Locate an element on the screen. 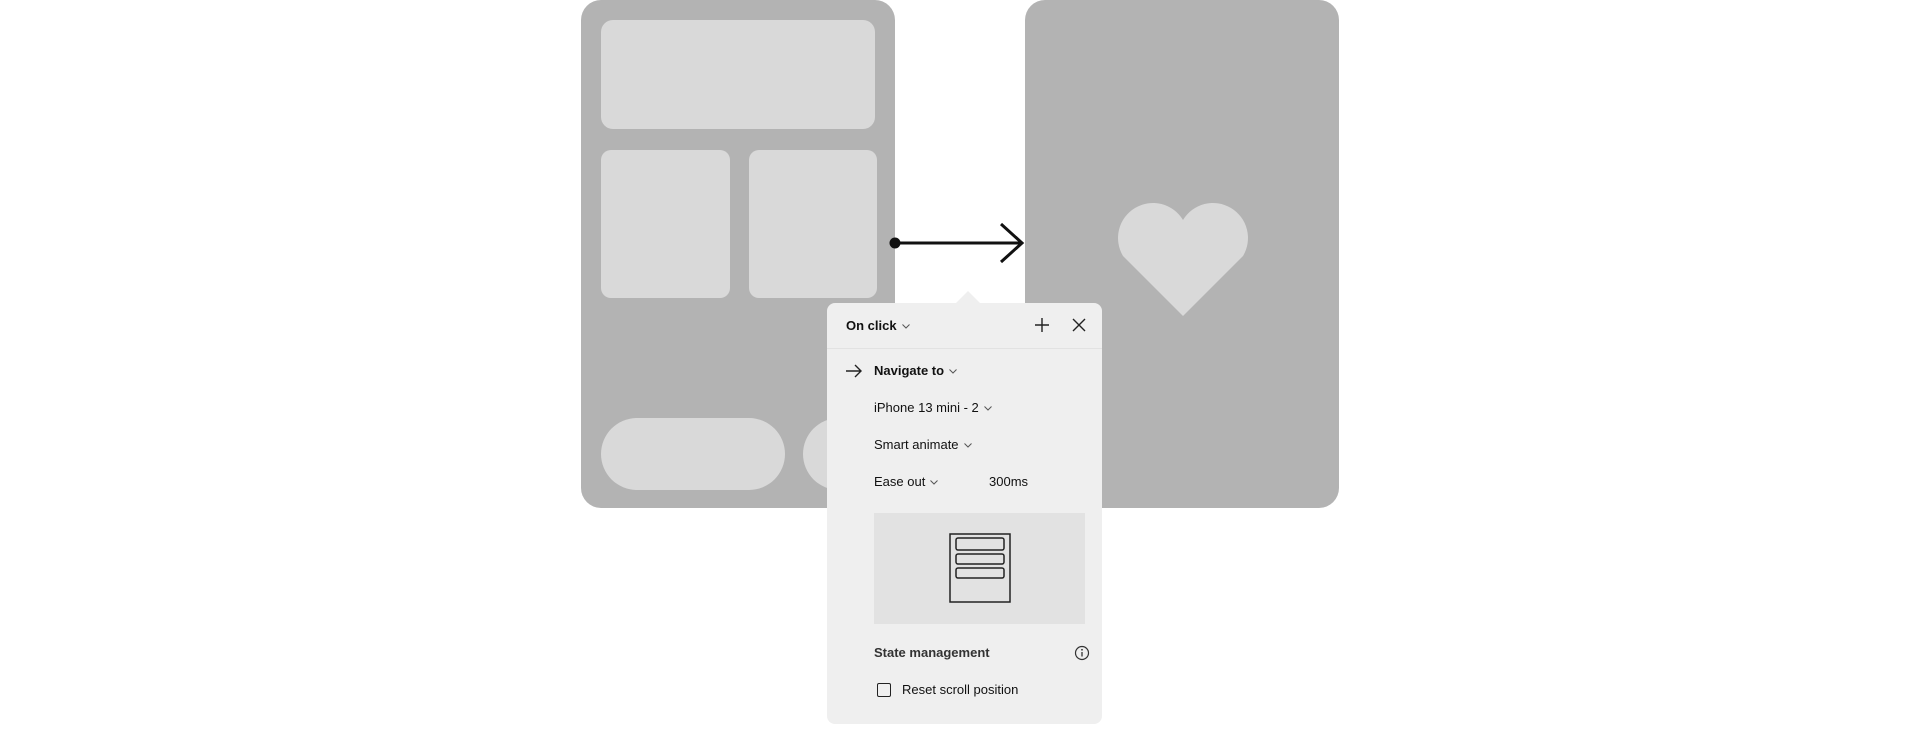 Image resolution: width=1920 pixels, height=744 pixels. placeholder-pill-left is located at coordinates (693, 454).